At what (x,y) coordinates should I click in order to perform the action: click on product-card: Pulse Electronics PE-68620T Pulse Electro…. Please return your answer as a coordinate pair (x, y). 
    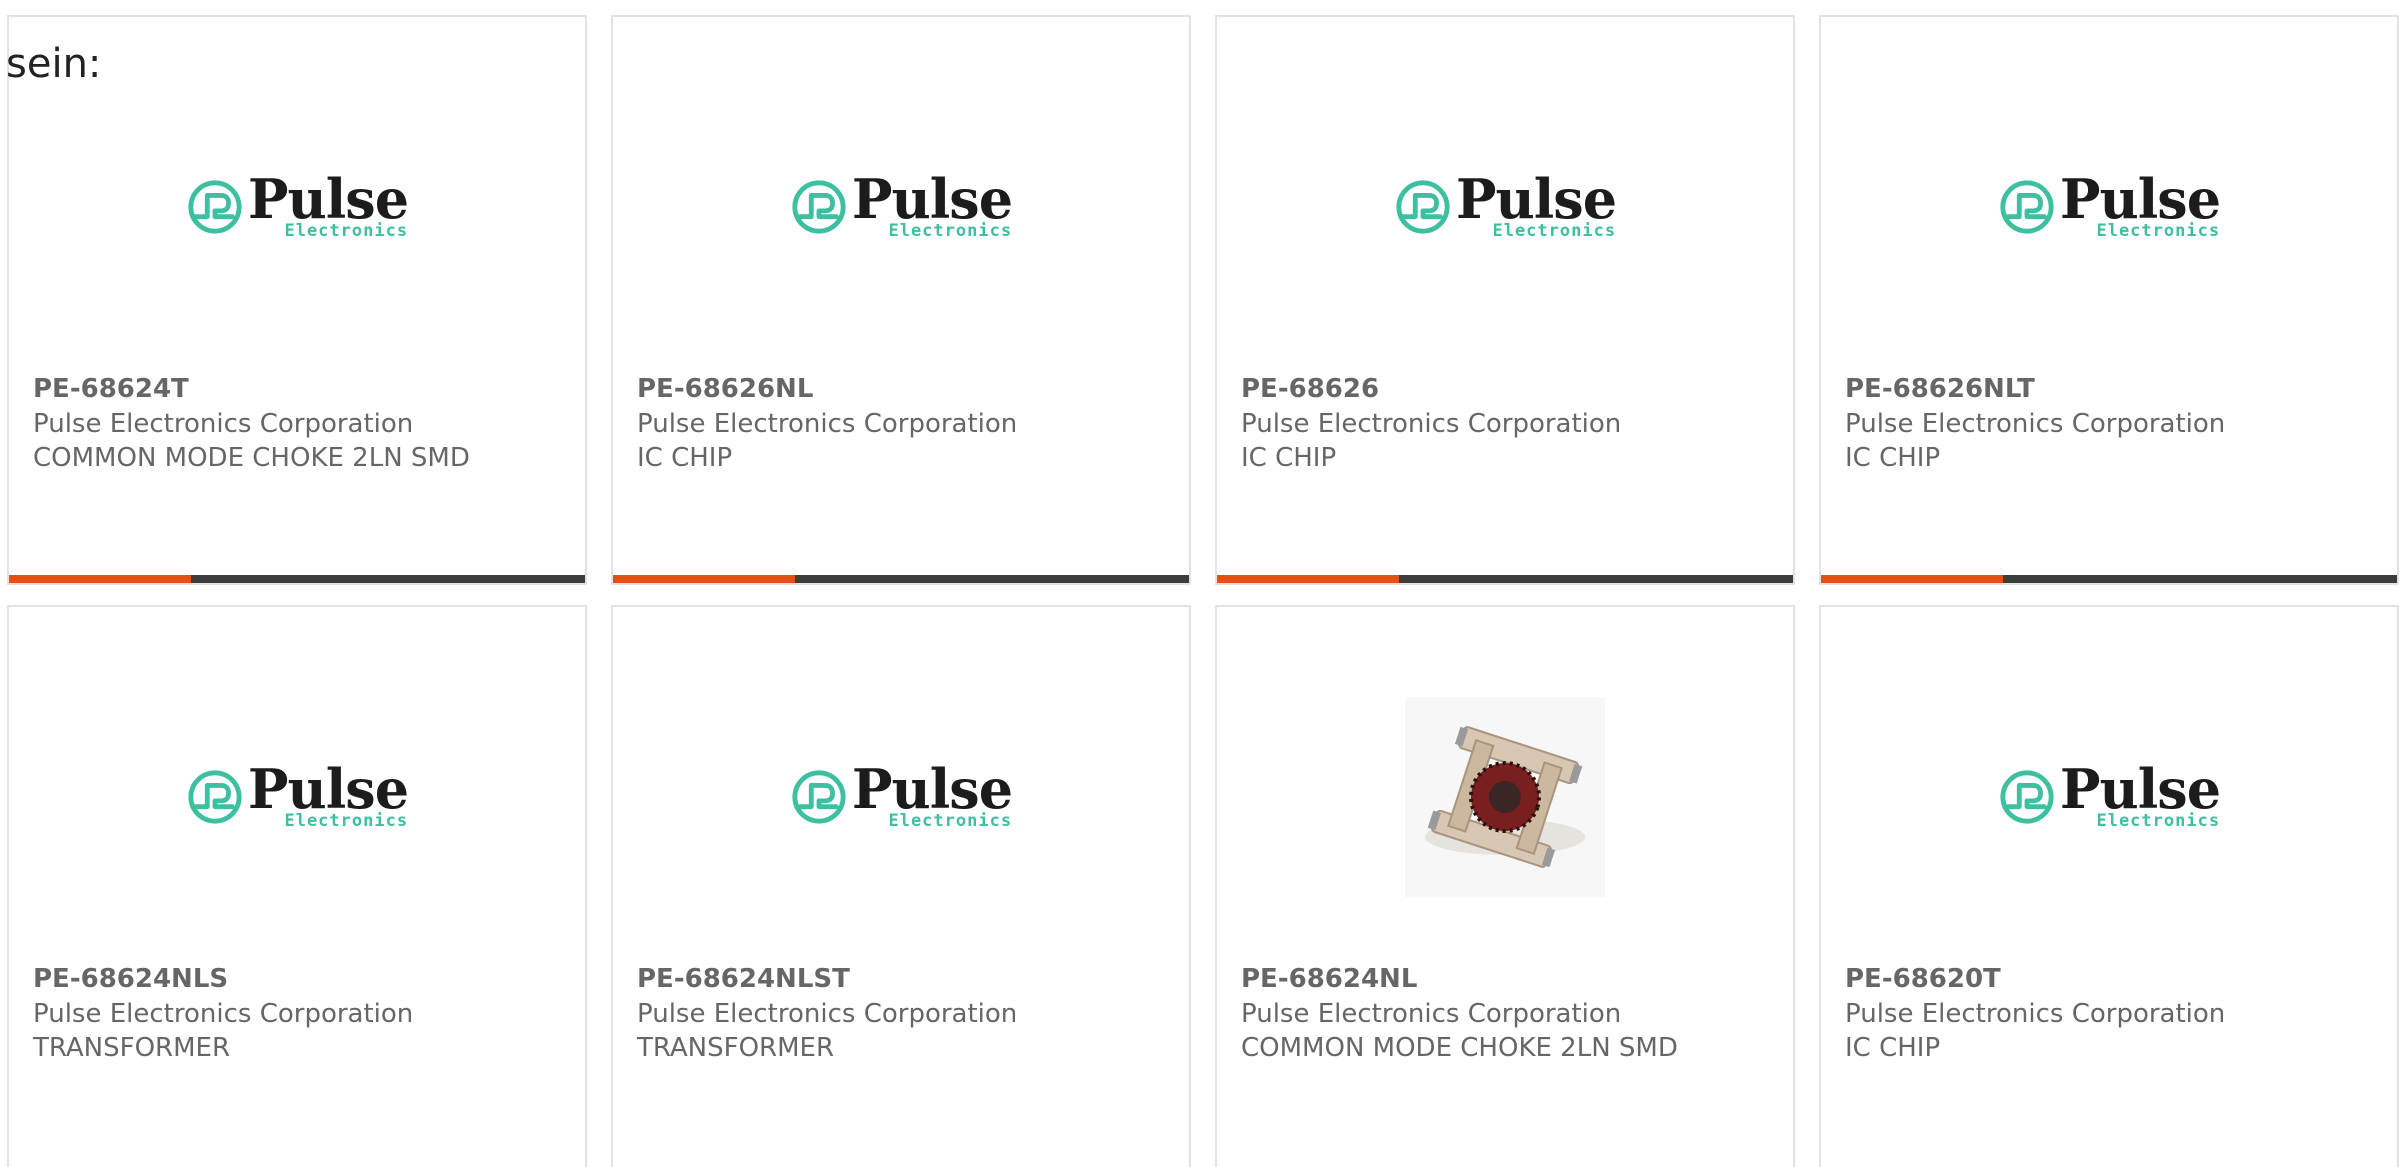
    Looking at the image, I should click on (2109, 886).